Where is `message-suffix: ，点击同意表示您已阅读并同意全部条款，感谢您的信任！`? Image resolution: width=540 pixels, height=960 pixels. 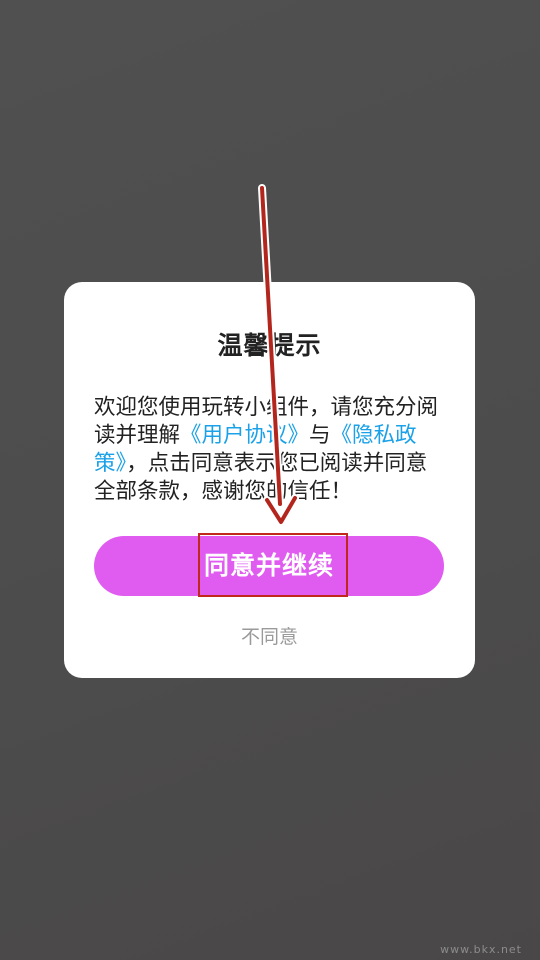
message-suffix: ，点击同意表示您已阅读并同意全部条款，感谢您的信任！ is located at coordinates (261, 477).